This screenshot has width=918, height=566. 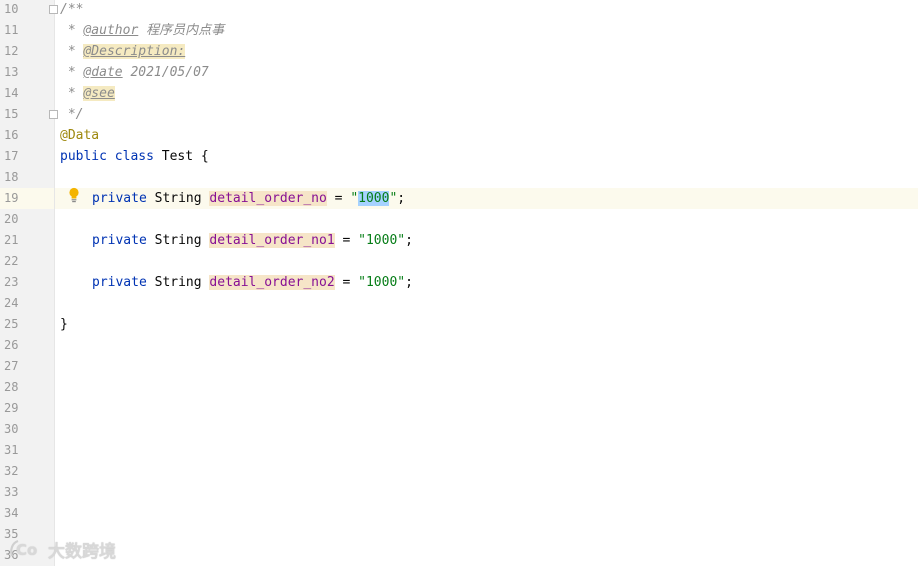 I want to click on brand-logo-icon: Co, so click(x=23, y=549).